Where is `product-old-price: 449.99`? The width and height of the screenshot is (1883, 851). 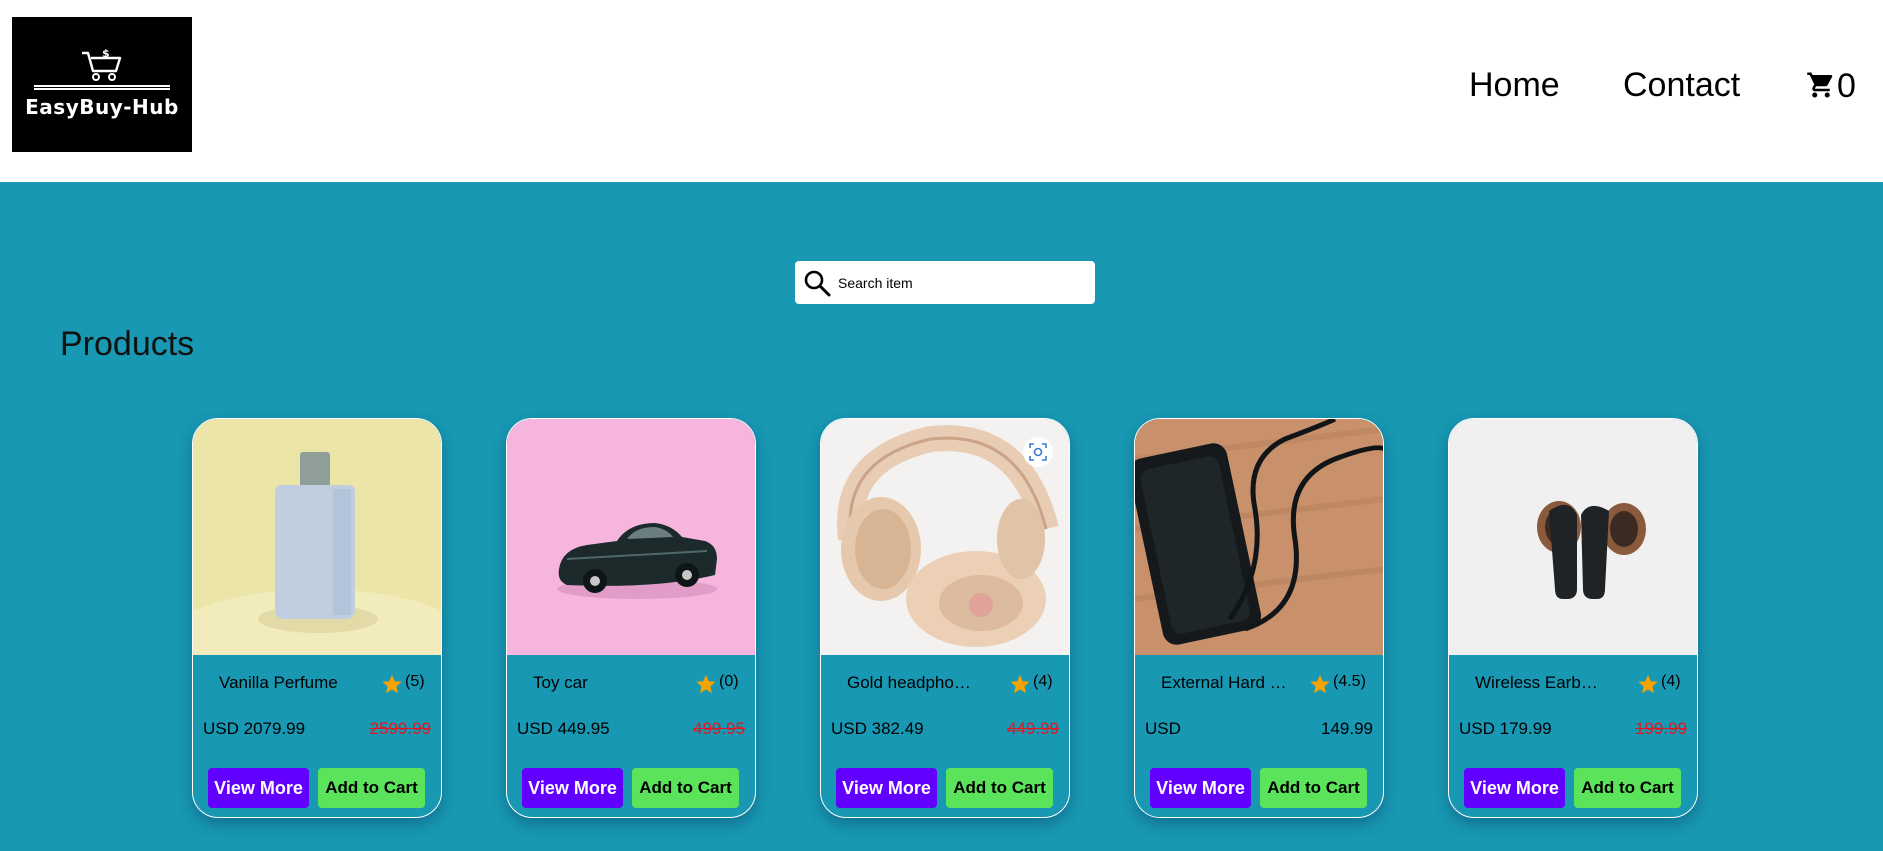
product-old-price: 449.99 is located at coordinates (1033, 728).